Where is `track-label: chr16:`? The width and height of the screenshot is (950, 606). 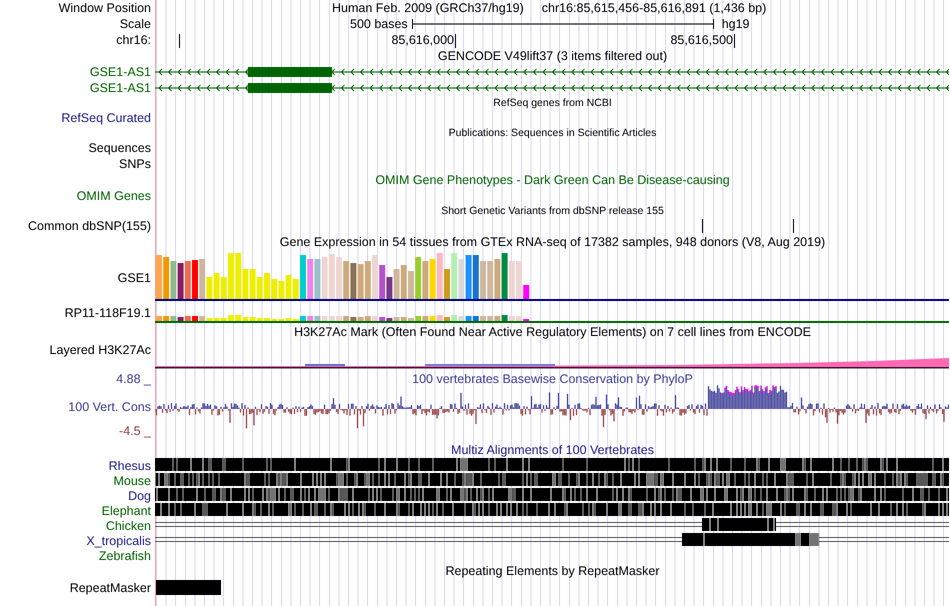
track-label: chr16: is located at coordinates (133, 40).